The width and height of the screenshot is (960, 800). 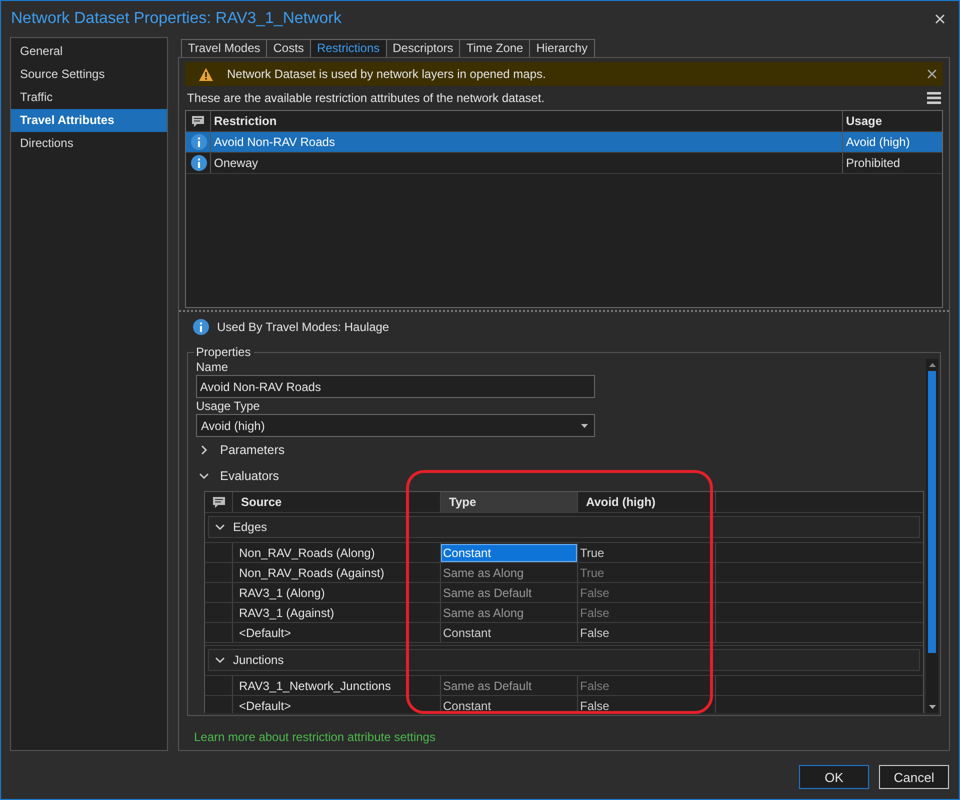 What do you see at coordinates (204, 450) in the screenshot?
I see `chevron-right-icon` at bounding box center [204, 450].